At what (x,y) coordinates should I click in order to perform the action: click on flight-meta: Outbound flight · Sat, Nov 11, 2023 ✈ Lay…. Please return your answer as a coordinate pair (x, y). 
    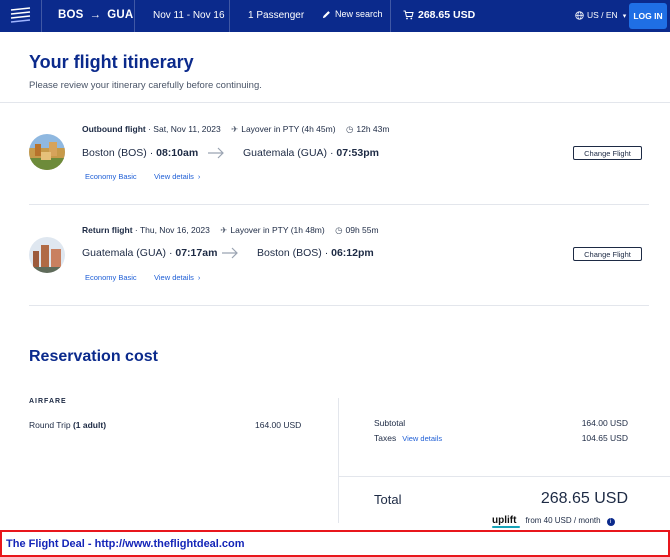
    Looking at the image, I should click on (236, 129).